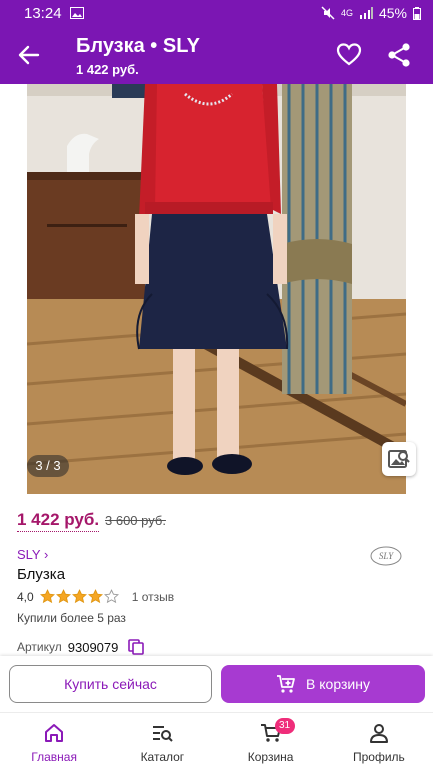 Image resolution: width=433 pixels, height=770 pixels. I want to click on article-row: Артикул 9309079, so click(81, 647).